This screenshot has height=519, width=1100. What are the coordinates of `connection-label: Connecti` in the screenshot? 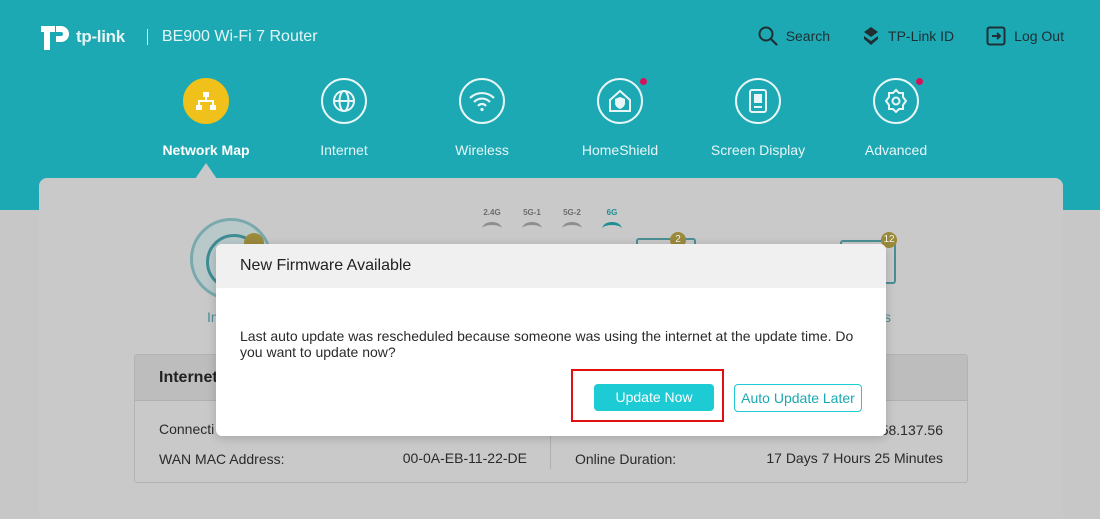 It's located at (187, 429).